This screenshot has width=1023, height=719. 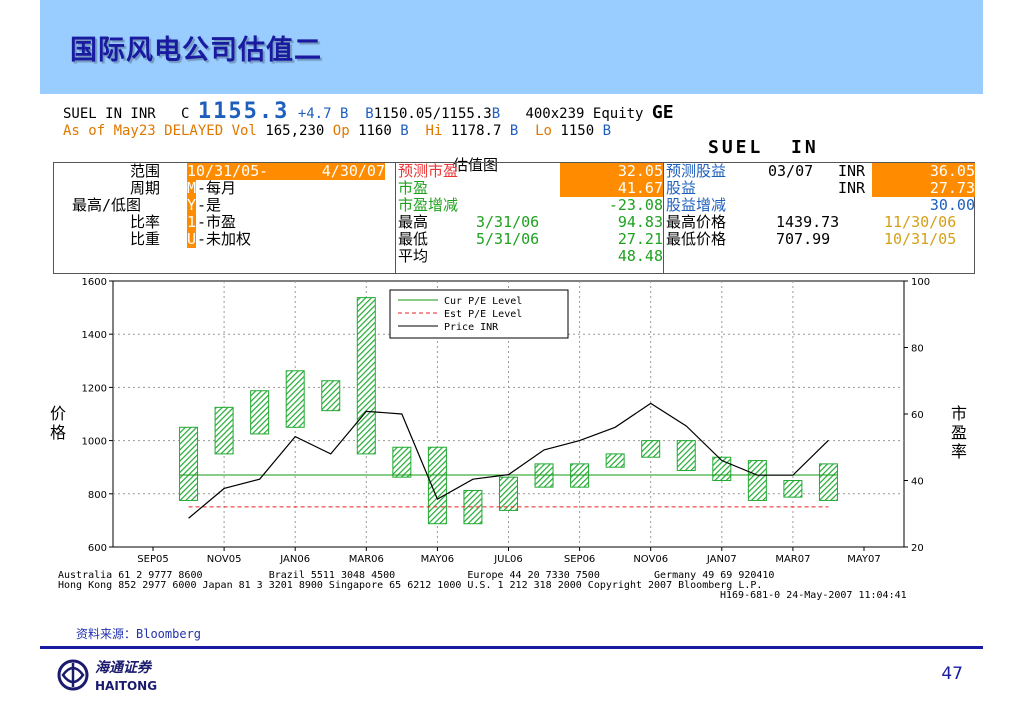 What do you see at coordinates (917, 349) in the screenshot?
I see `y-right-tick-label: 80` at bounding box center [917, 349].